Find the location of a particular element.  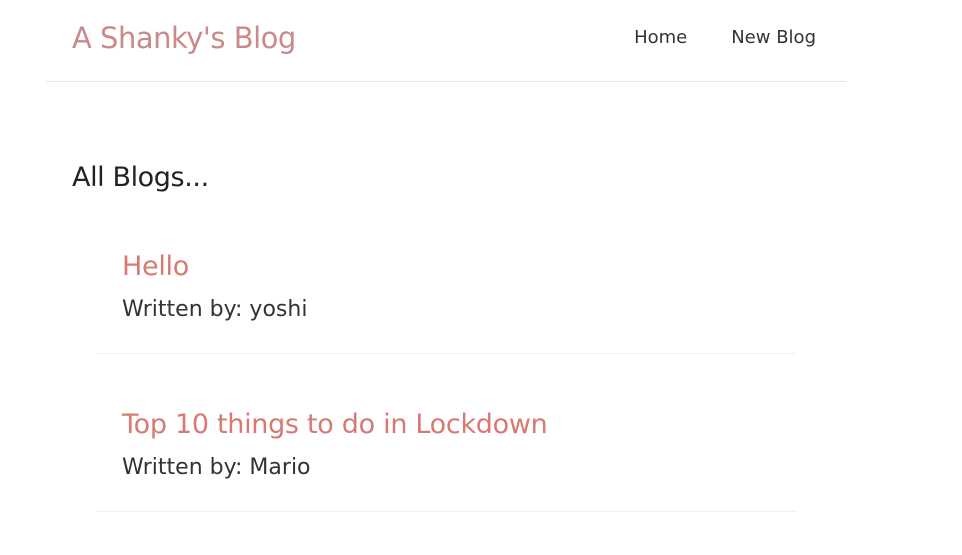

nav-link-home: Home is located at coordinates (660, 38).